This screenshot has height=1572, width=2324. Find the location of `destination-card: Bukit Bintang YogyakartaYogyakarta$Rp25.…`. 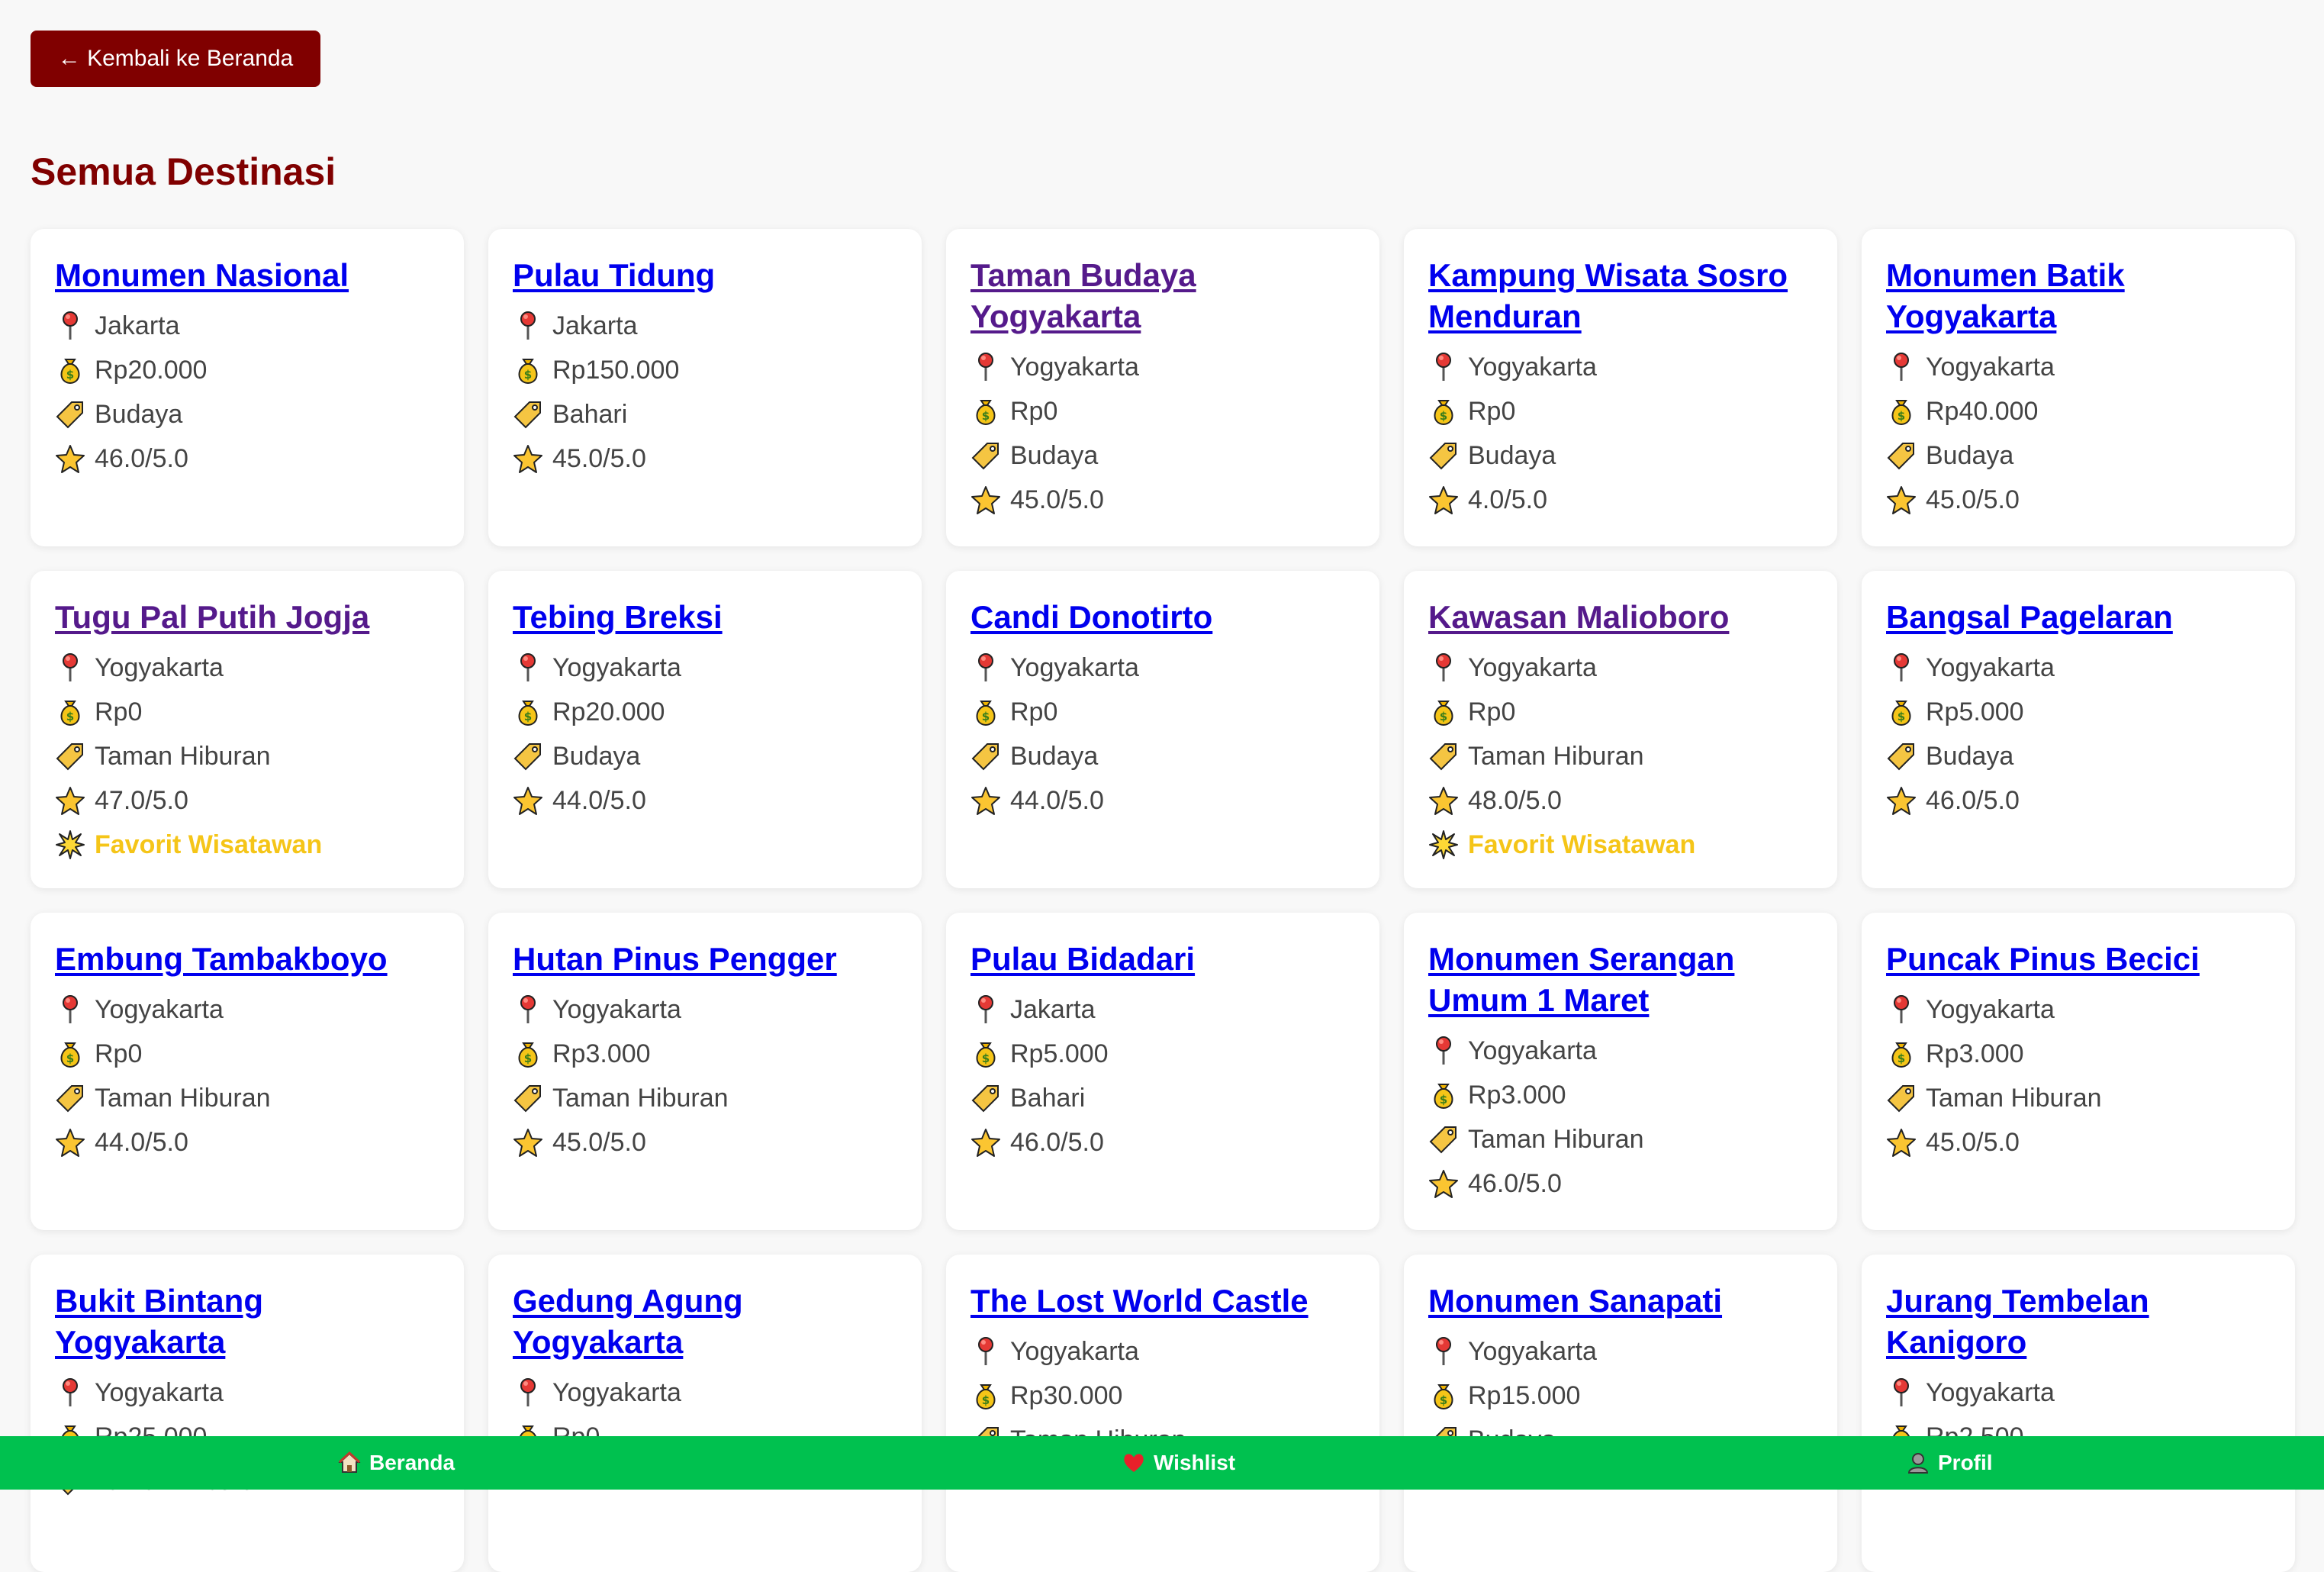

destination-card: Bukit Bintang YogyakartaYogyakarta$Rp25.… is located at coordinates (247, 1413).